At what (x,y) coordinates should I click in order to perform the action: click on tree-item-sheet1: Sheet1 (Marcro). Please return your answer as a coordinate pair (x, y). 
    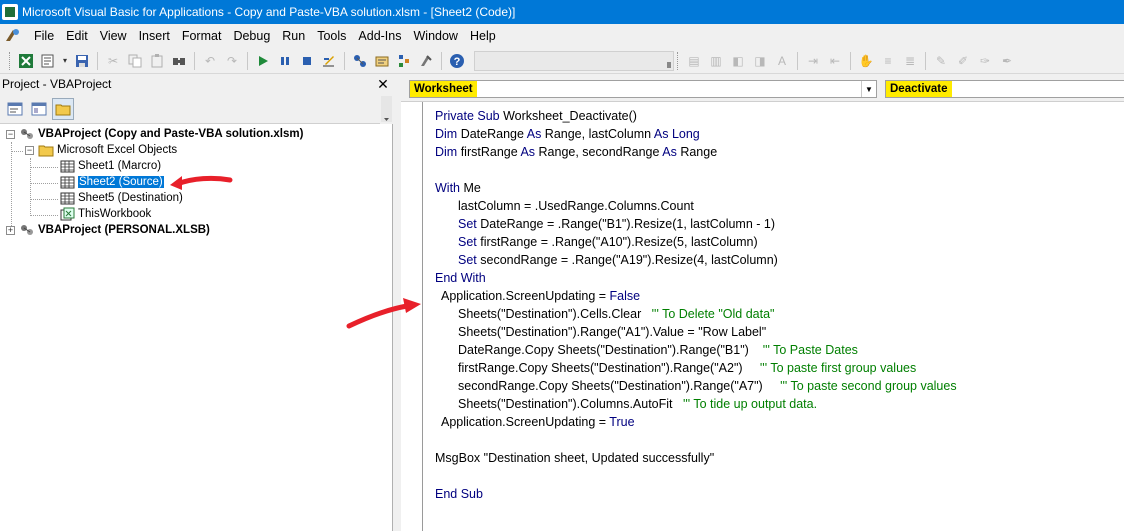
    Looking at the image, I should click on (110, 166).